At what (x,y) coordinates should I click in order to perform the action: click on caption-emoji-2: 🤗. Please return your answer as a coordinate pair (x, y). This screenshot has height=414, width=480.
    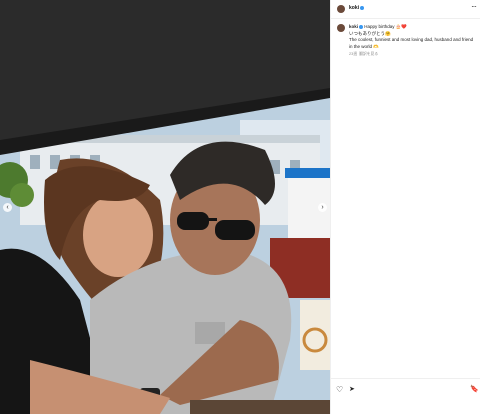
    Looking at the image, I should click on (388, 33).